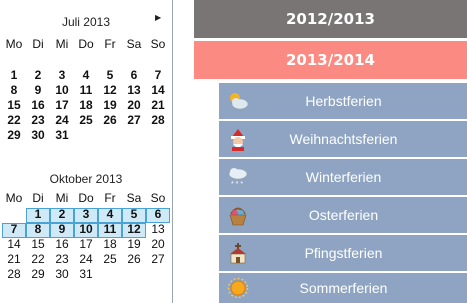  Describe the element at coordinates (238, 216) in the screenshot. I see `easter-basket-icon` at that location.